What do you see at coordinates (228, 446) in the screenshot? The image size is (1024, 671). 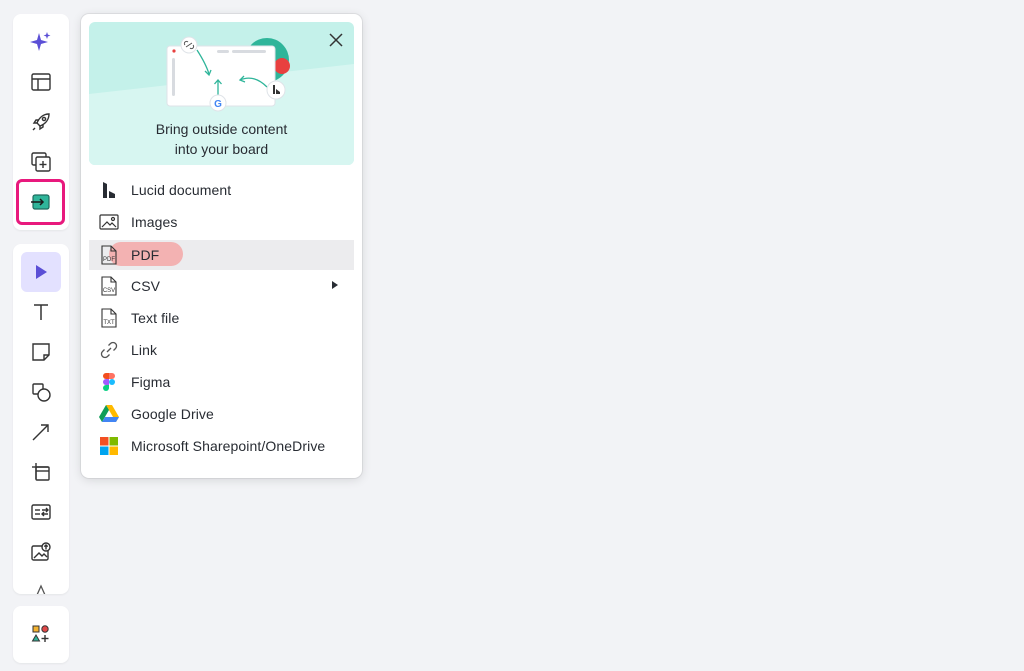 I see `menu-item-label: Microsoft Sharepoint/OneDrive` at bounding box center [228, 446].